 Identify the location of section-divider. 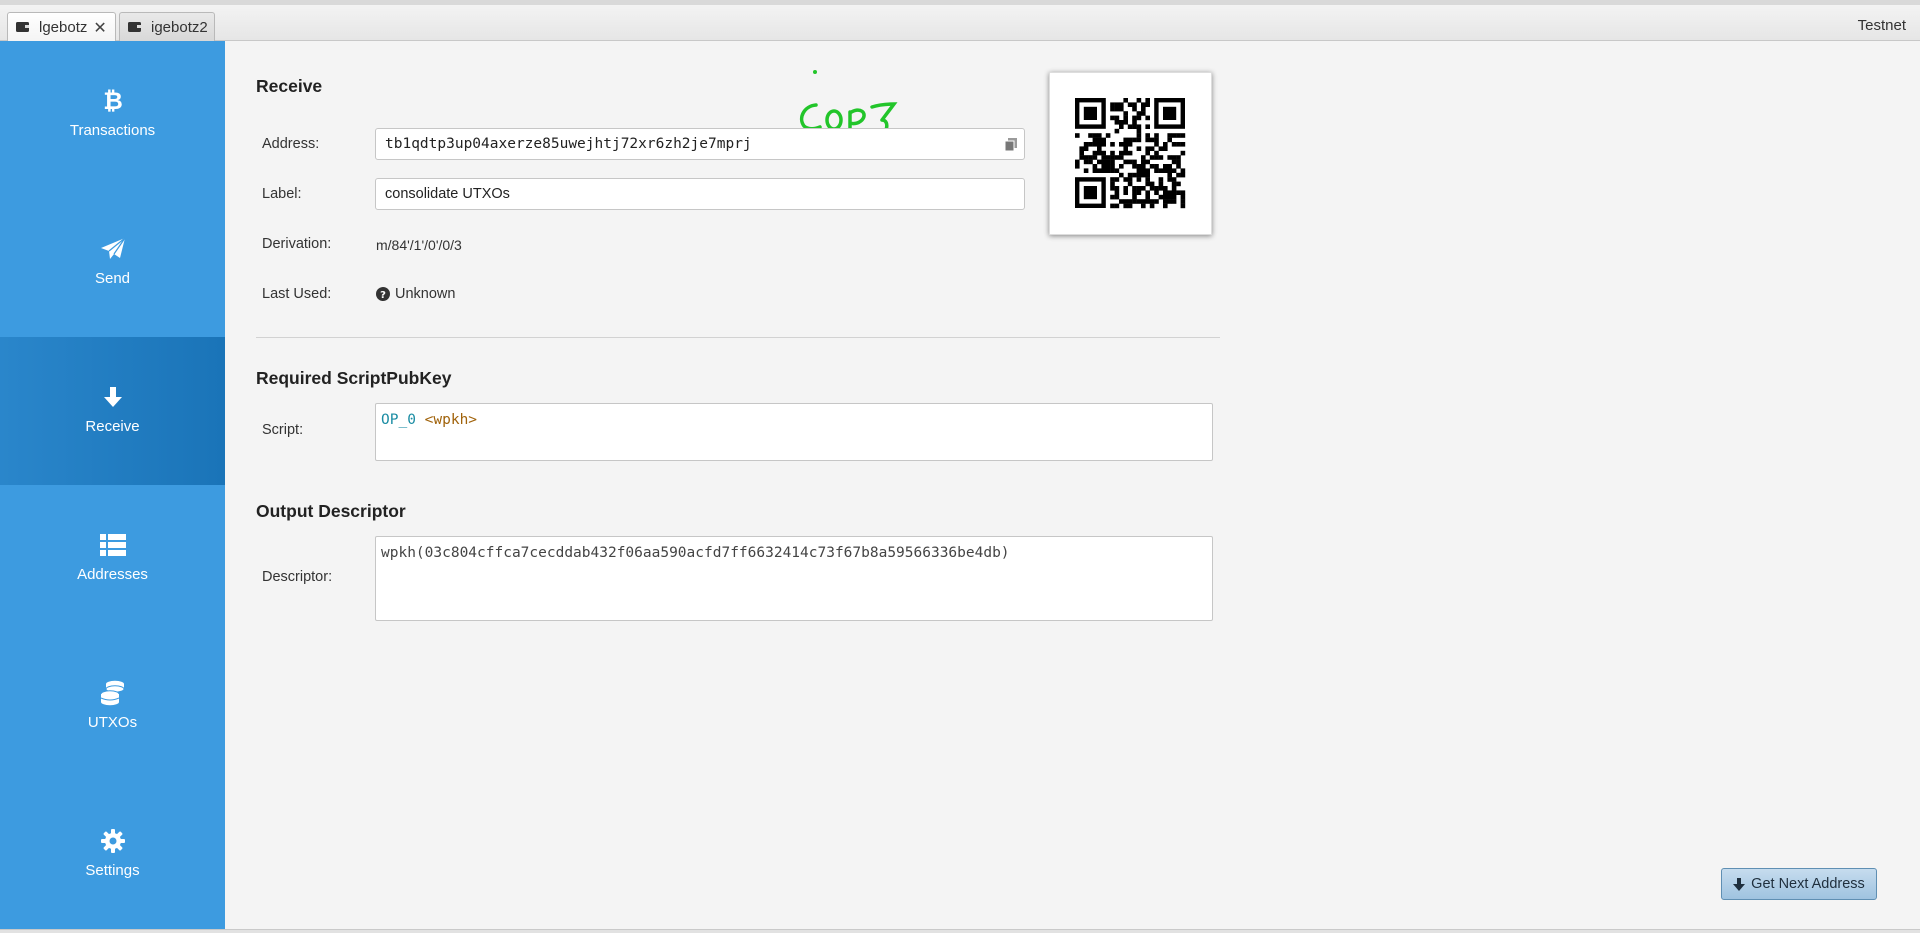
(738, 337).